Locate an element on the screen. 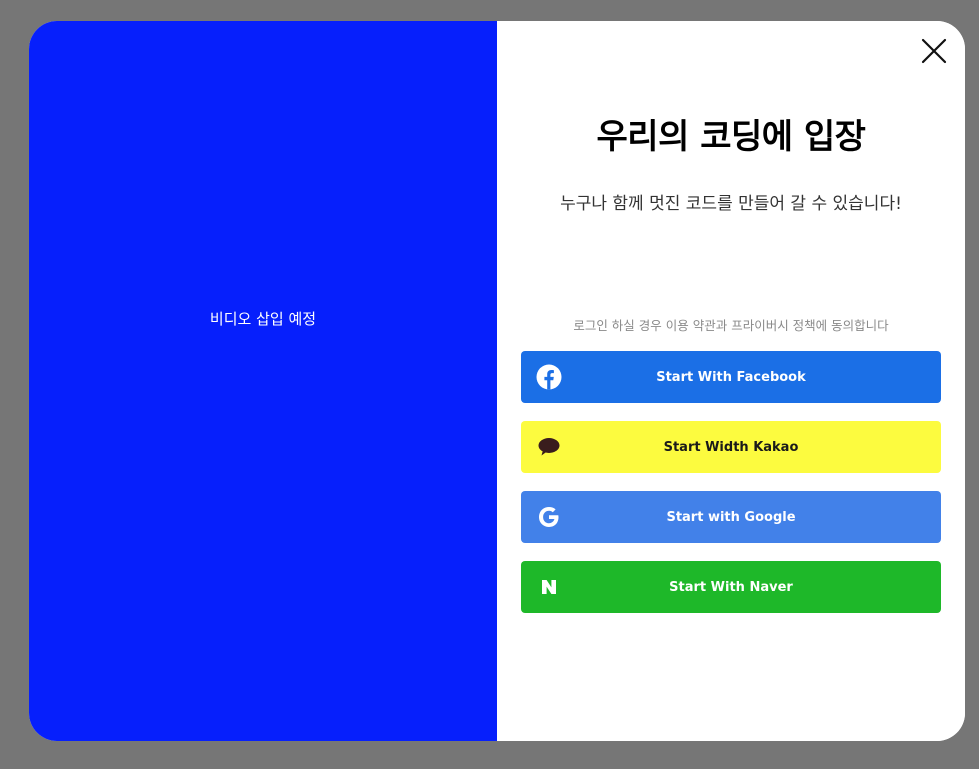 The image size is (979, 769). google-login-button: Start with Google is located at coordinates (731, 517).